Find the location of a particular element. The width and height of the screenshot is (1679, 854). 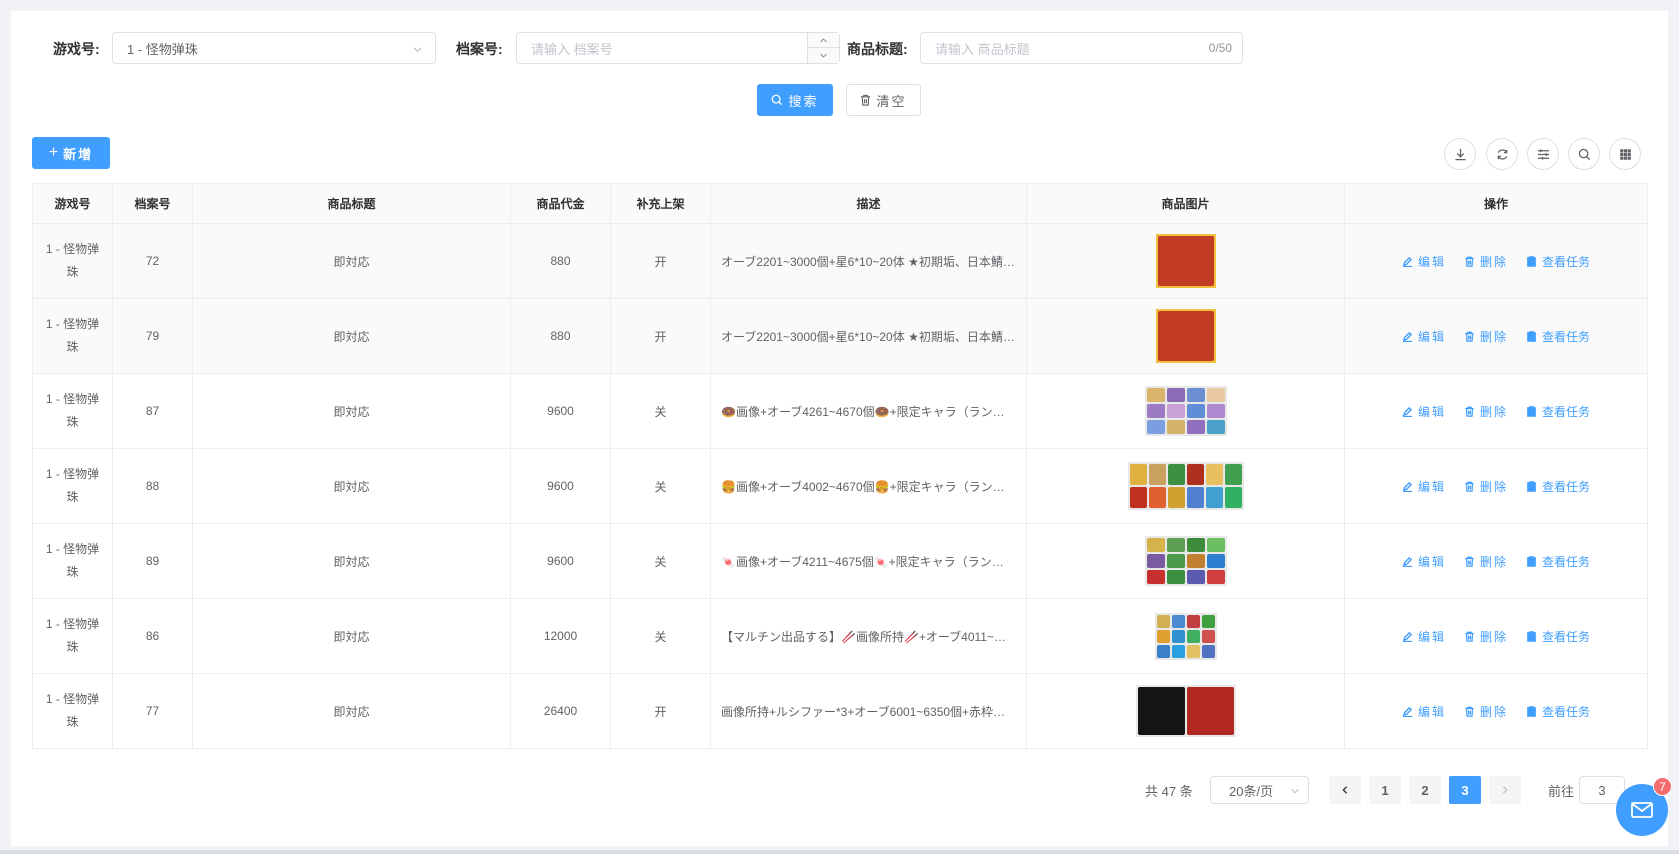

search-icon is located at coordinates (1584, 154).